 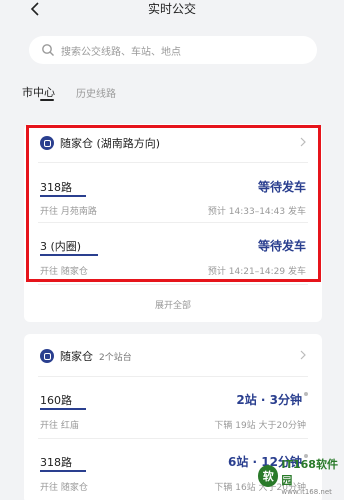 I want to click on eta-text: 下辆 19站 大于20分钟, so click(x=260, y=426).